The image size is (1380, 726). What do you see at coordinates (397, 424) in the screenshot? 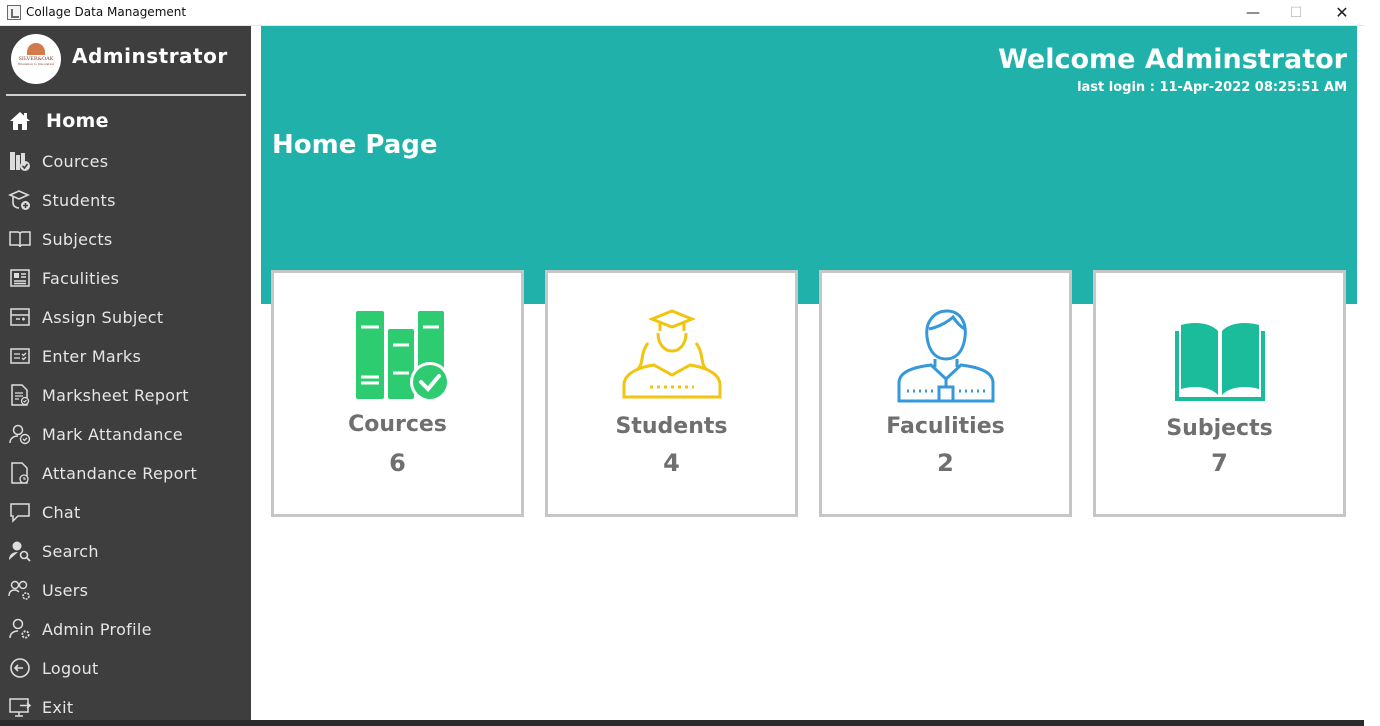
I see `card-label: Cources` at bounding box center [397, 424].